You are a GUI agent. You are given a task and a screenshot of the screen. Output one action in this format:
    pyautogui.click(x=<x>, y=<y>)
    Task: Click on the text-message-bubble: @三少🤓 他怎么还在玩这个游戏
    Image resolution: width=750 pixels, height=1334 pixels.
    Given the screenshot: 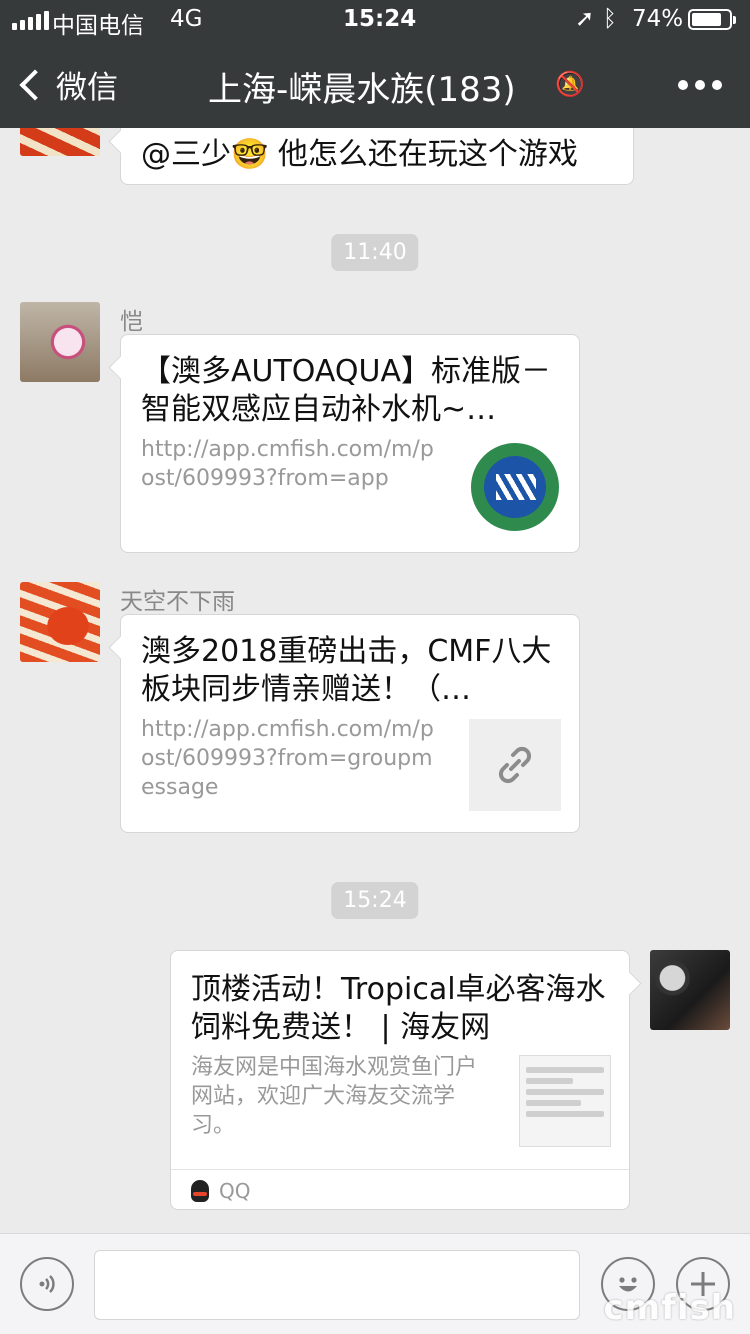 What is the action you would take?
    pyautogui.click(x=377, y=156)
    